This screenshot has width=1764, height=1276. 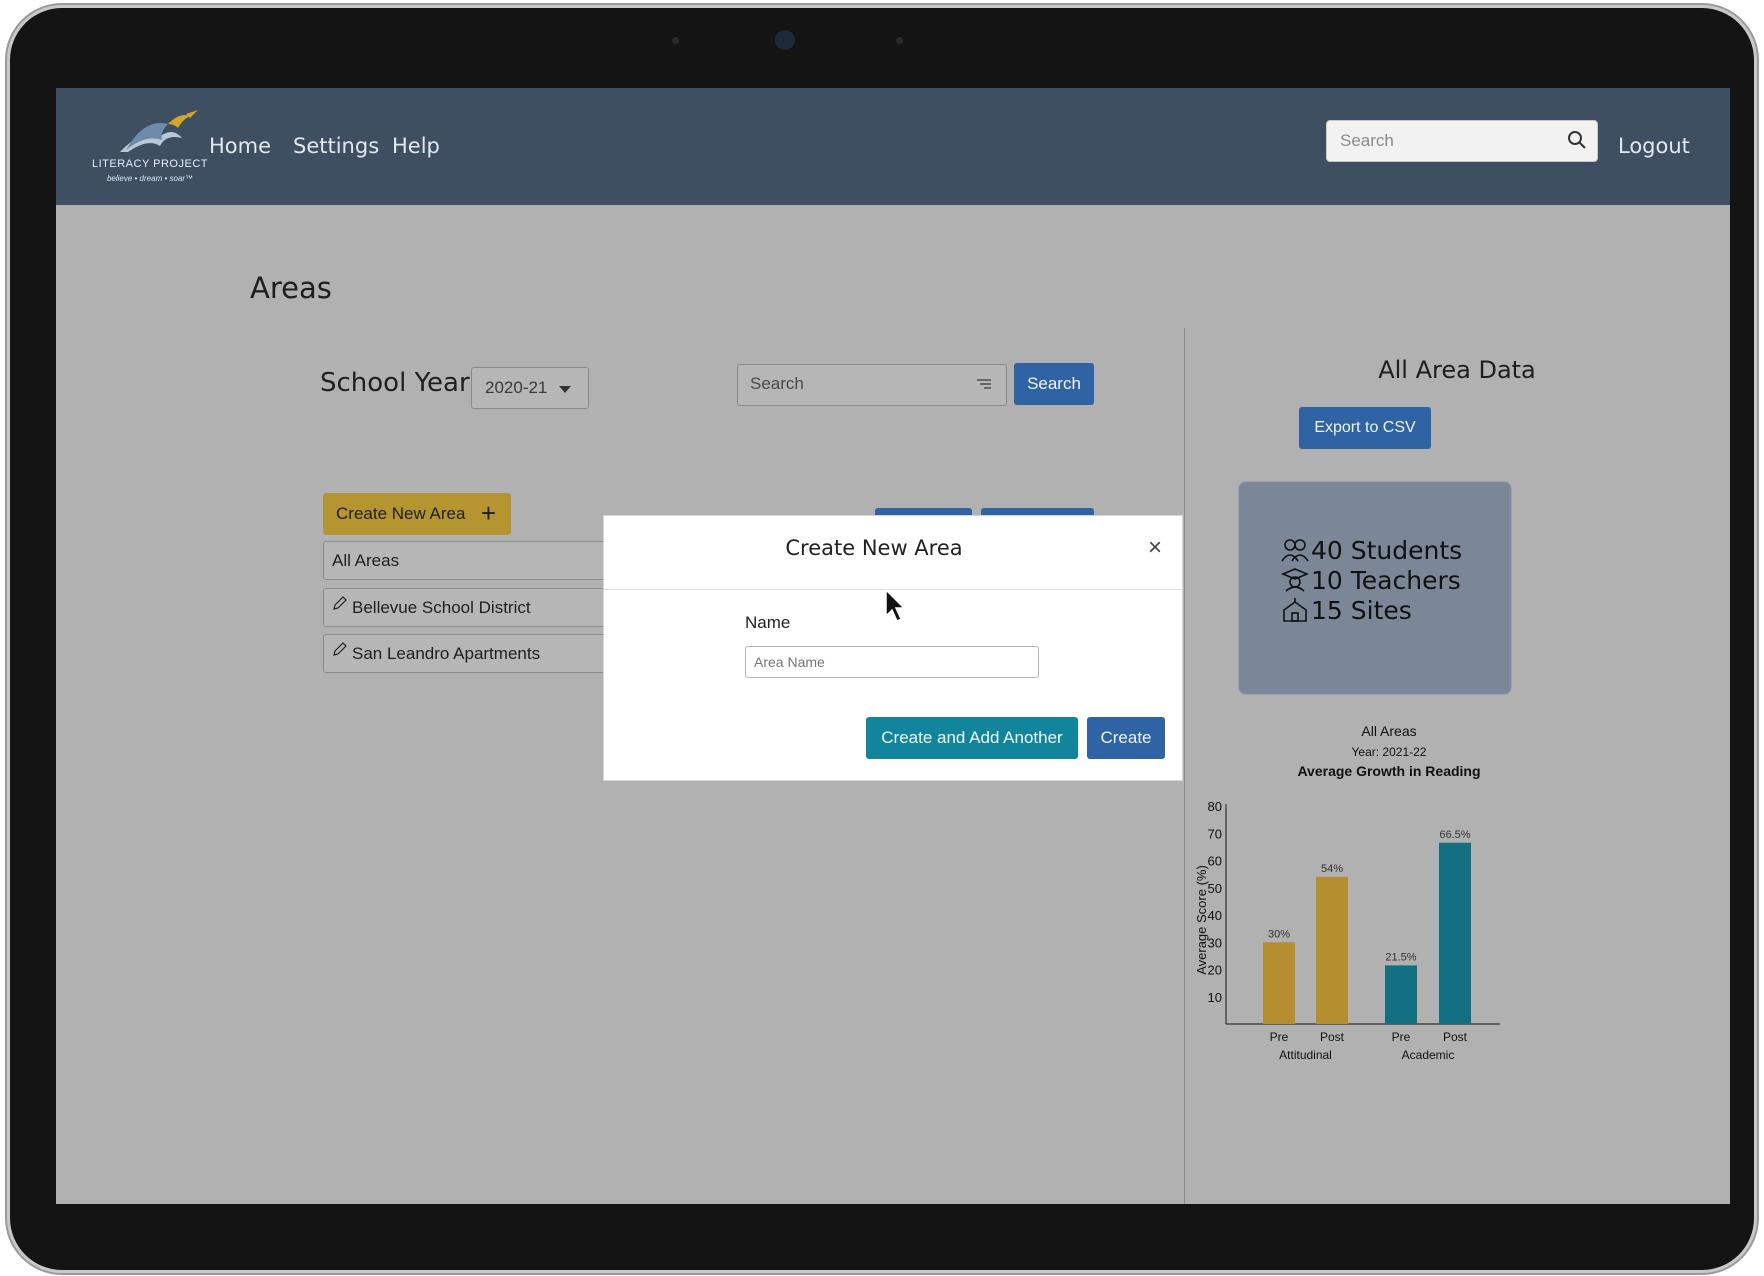 What do you see at coordinates (1389, 752) in the screenshot?
I see `chart-subtitle: Year: 2021-22` at bounding box center [1389, 752].